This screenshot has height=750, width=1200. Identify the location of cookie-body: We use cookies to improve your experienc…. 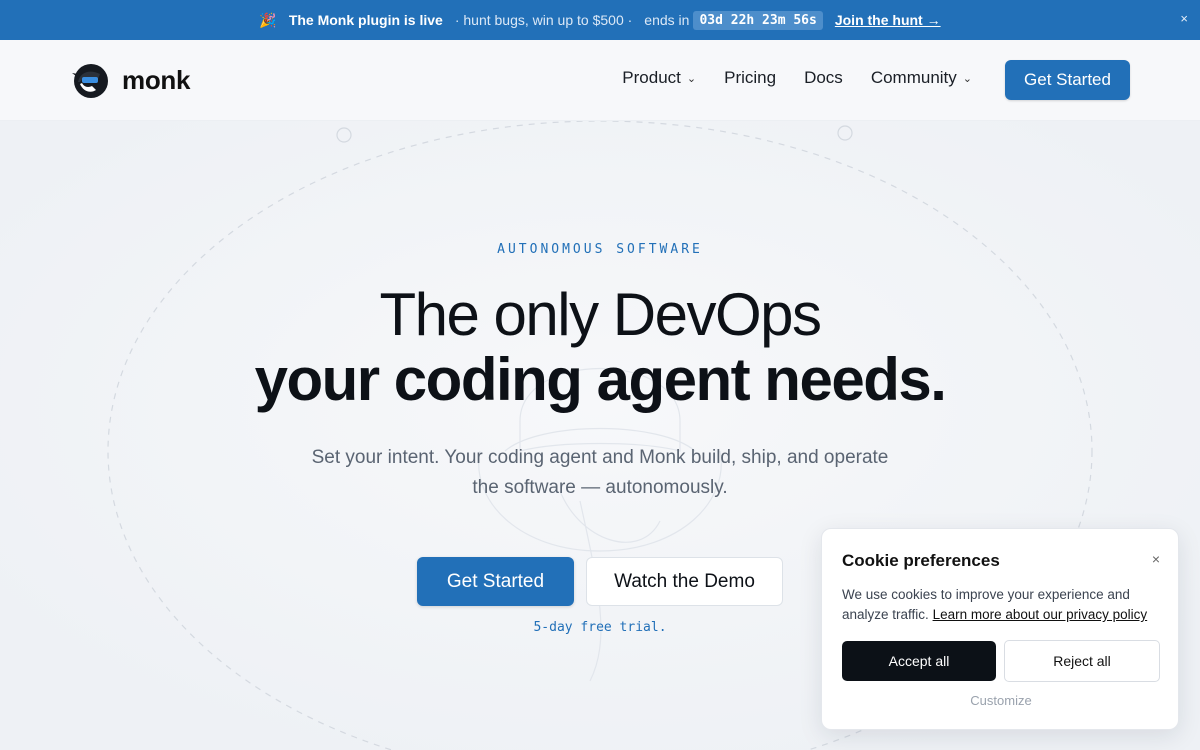
(1002, 605).